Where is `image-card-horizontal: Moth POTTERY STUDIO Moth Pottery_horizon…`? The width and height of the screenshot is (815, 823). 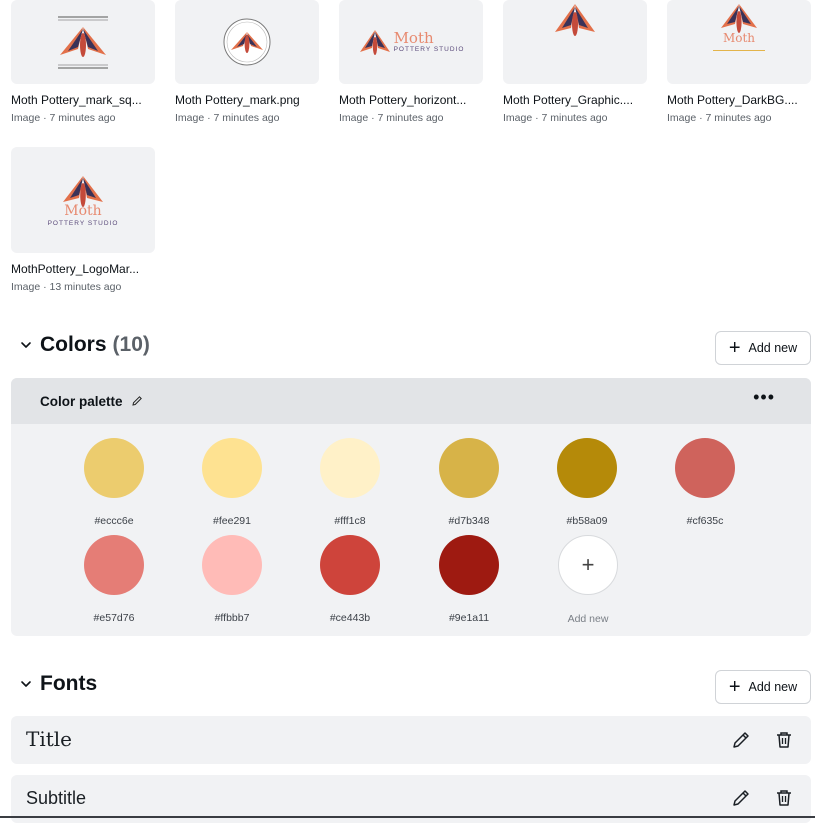 image-card-horizontal: Moth POTTERY STUDIO Moth Pottery_horizon… is located at coordinates (411, 62).